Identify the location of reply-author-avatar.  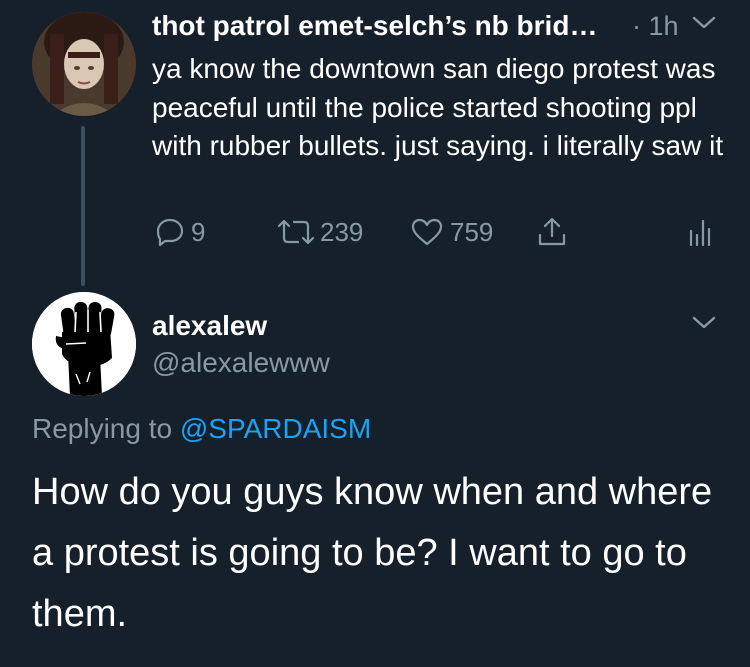
(84, 344).